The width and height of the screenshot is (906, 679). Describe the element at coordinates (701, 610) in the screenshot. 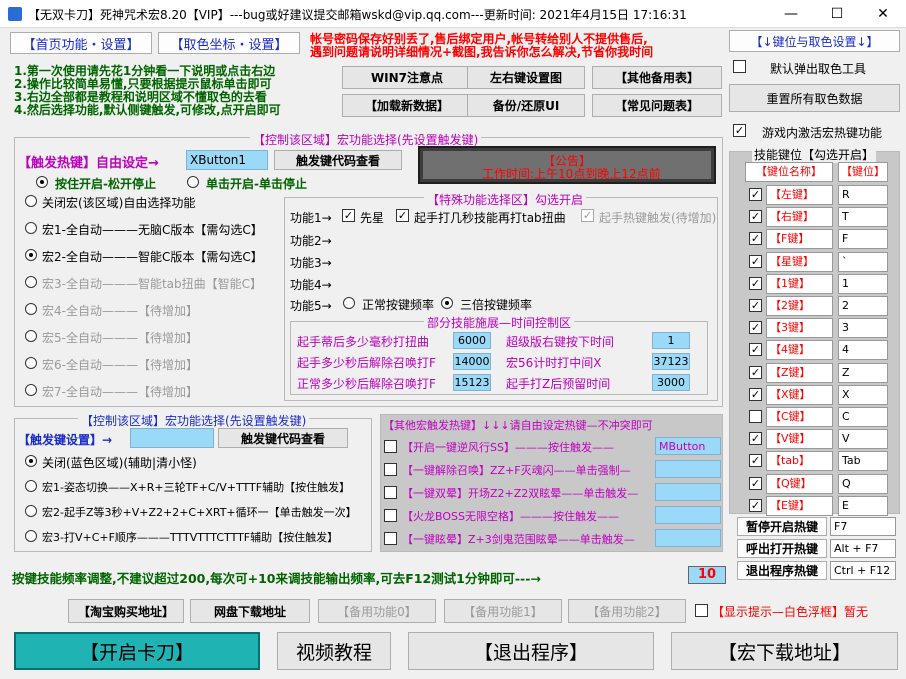

I see `tip-checkbox` at that location.